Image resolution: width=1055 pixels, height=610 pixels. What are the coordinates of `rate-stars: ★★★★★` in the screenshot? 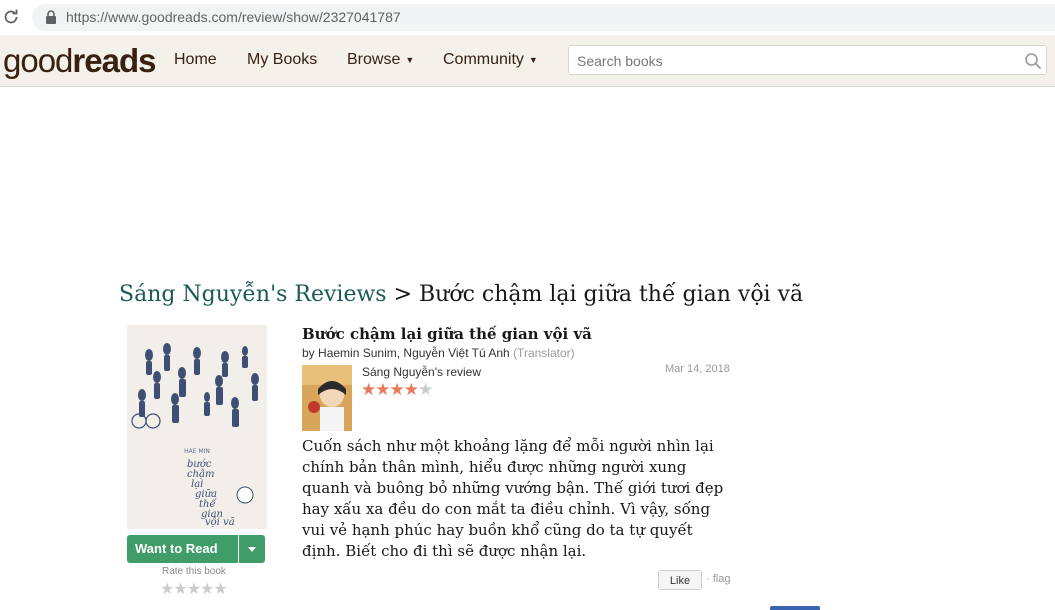 It's located at (194, 589).